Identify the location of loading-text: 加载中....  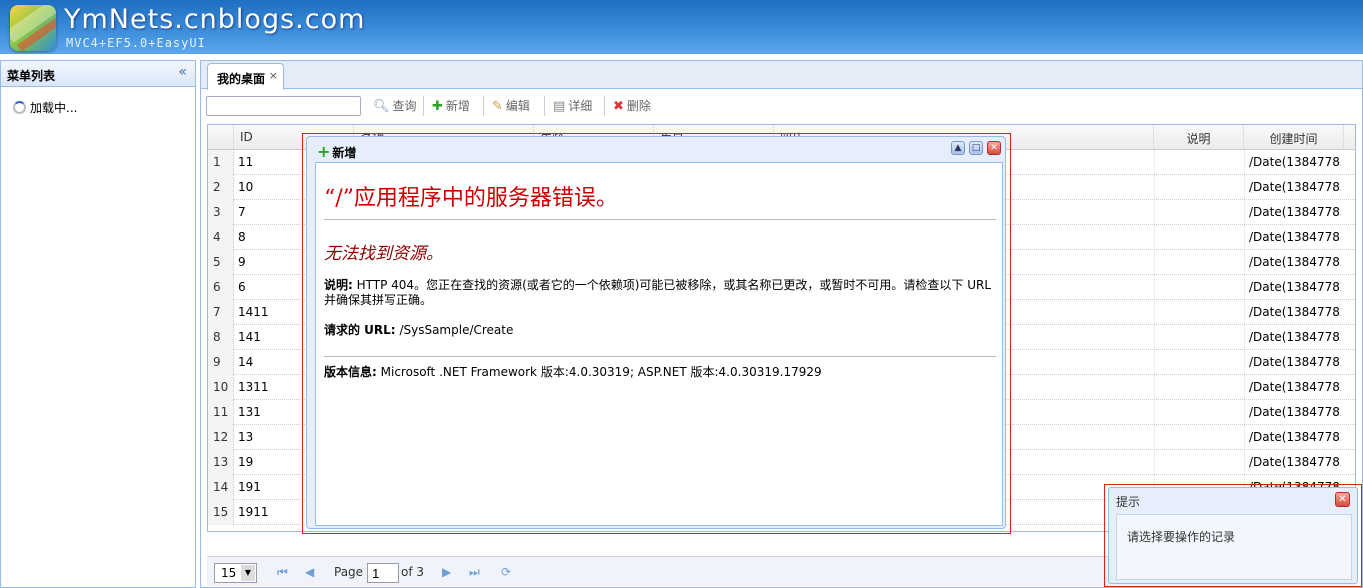
(54, 108).